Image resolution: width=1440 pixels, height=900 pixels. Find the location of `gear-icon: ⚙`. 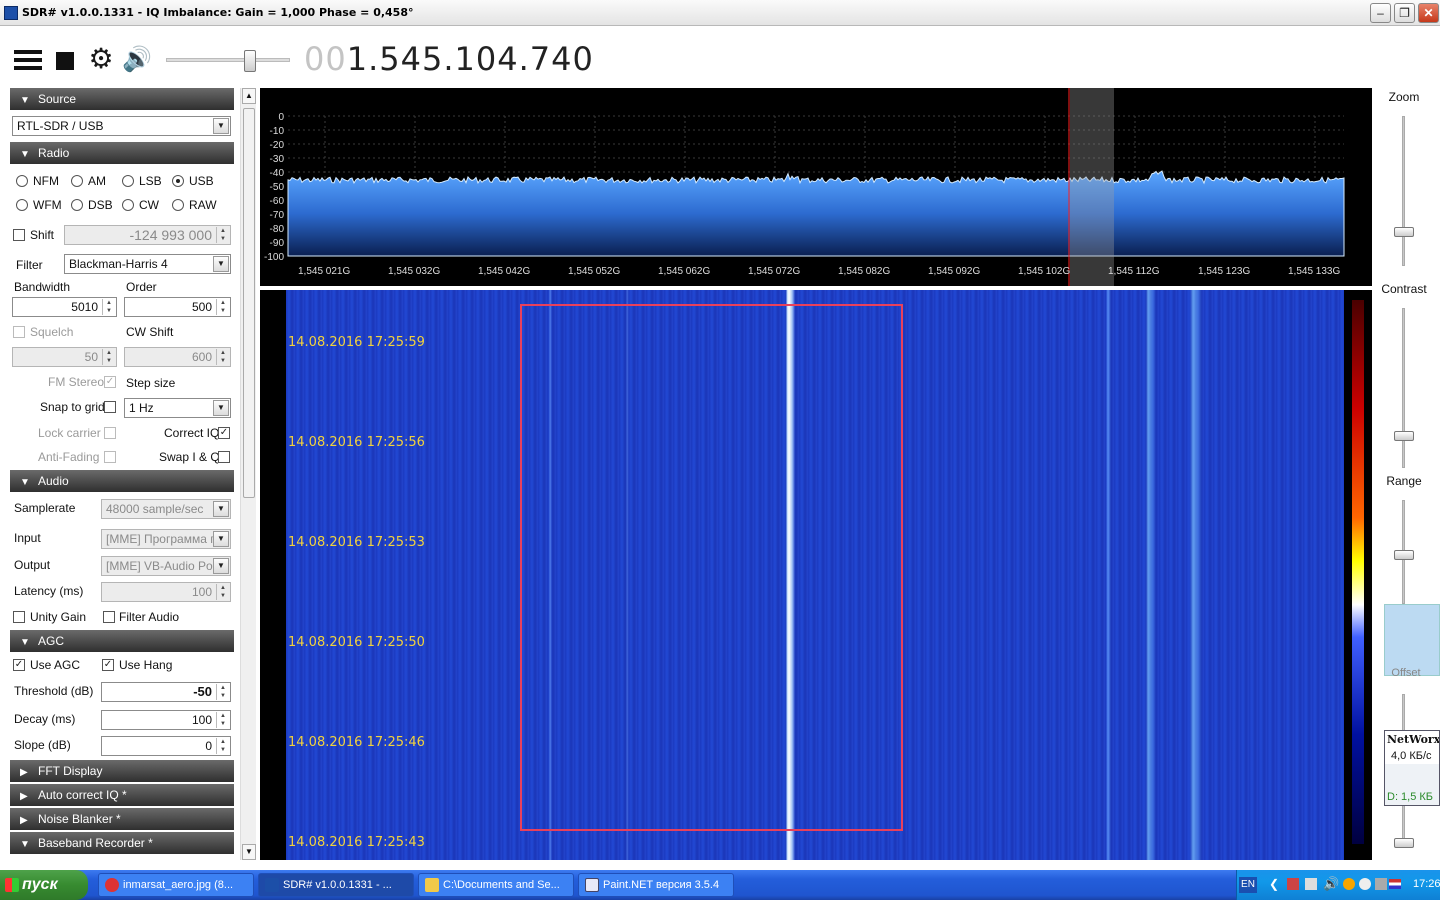

gear-icon: ⚙ is located at coordinates (101, 59).